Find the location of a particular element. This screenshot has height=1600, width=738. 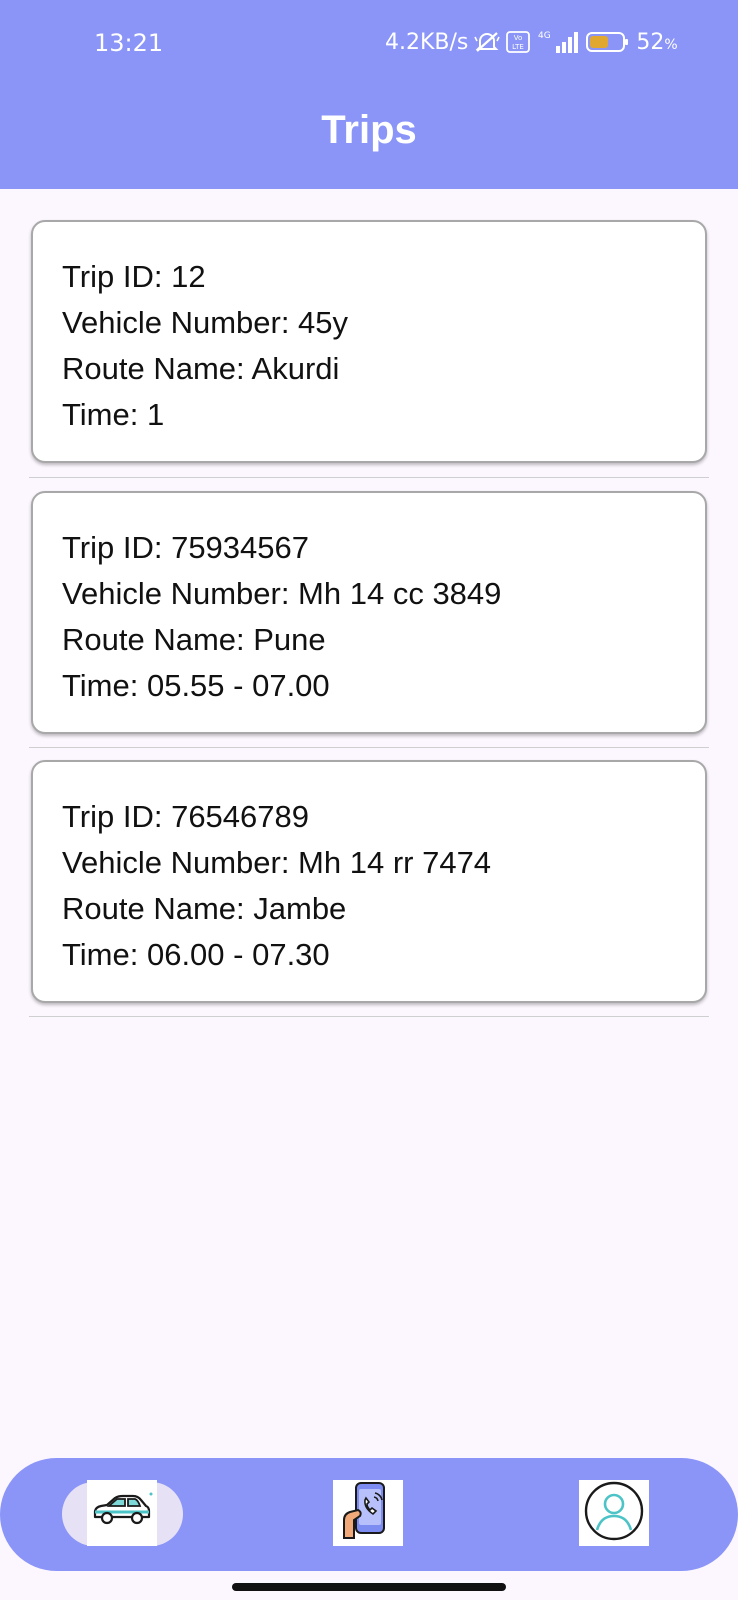

nav-item-profile is located at coordinates (614, 1513).